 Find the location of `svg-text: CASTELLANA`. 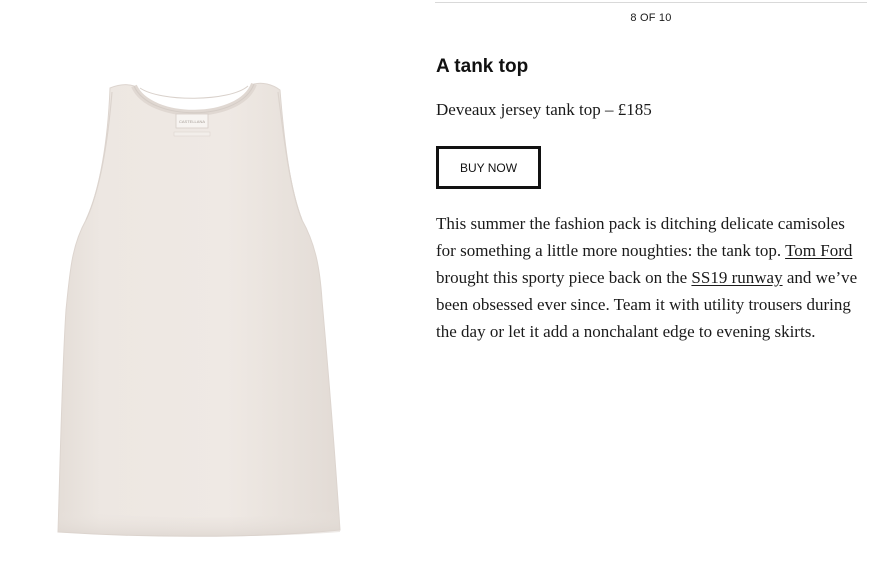

svg-text: CASTELLANA is located at coordinates (192, 121).